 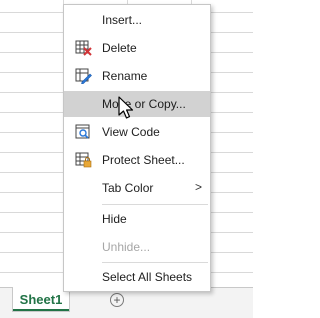 I want to click on menu-item-hide: Hide, so click(x=137, y=219).